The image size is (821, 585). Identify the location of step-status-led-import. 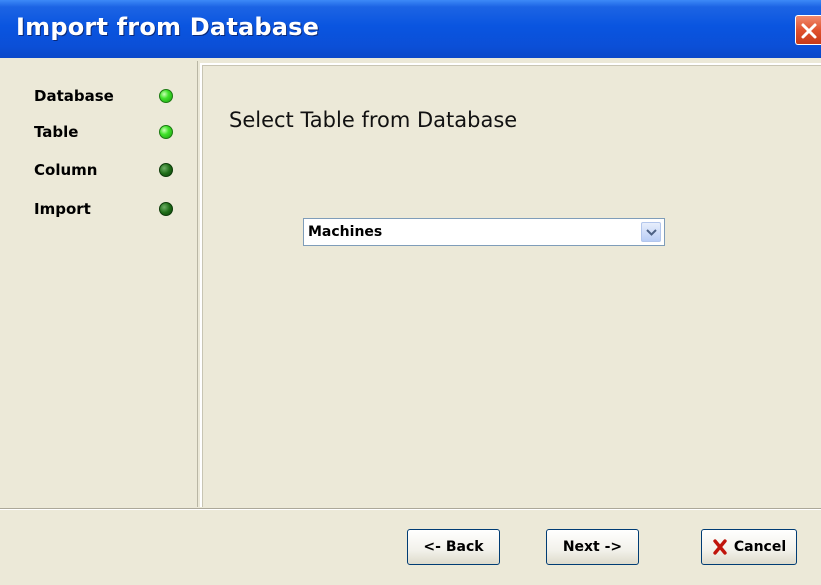
(166, 209).